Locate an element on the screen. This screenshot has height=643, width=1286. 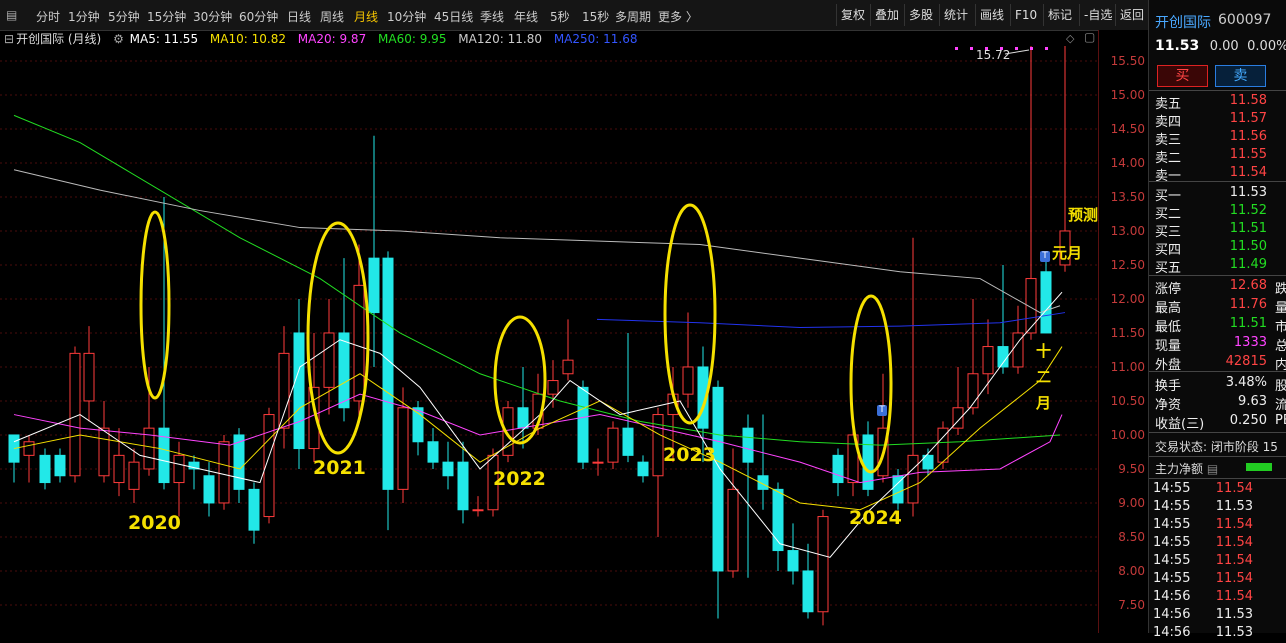
y-tick-label: 8.00 is located at coordinates (1131, 570).